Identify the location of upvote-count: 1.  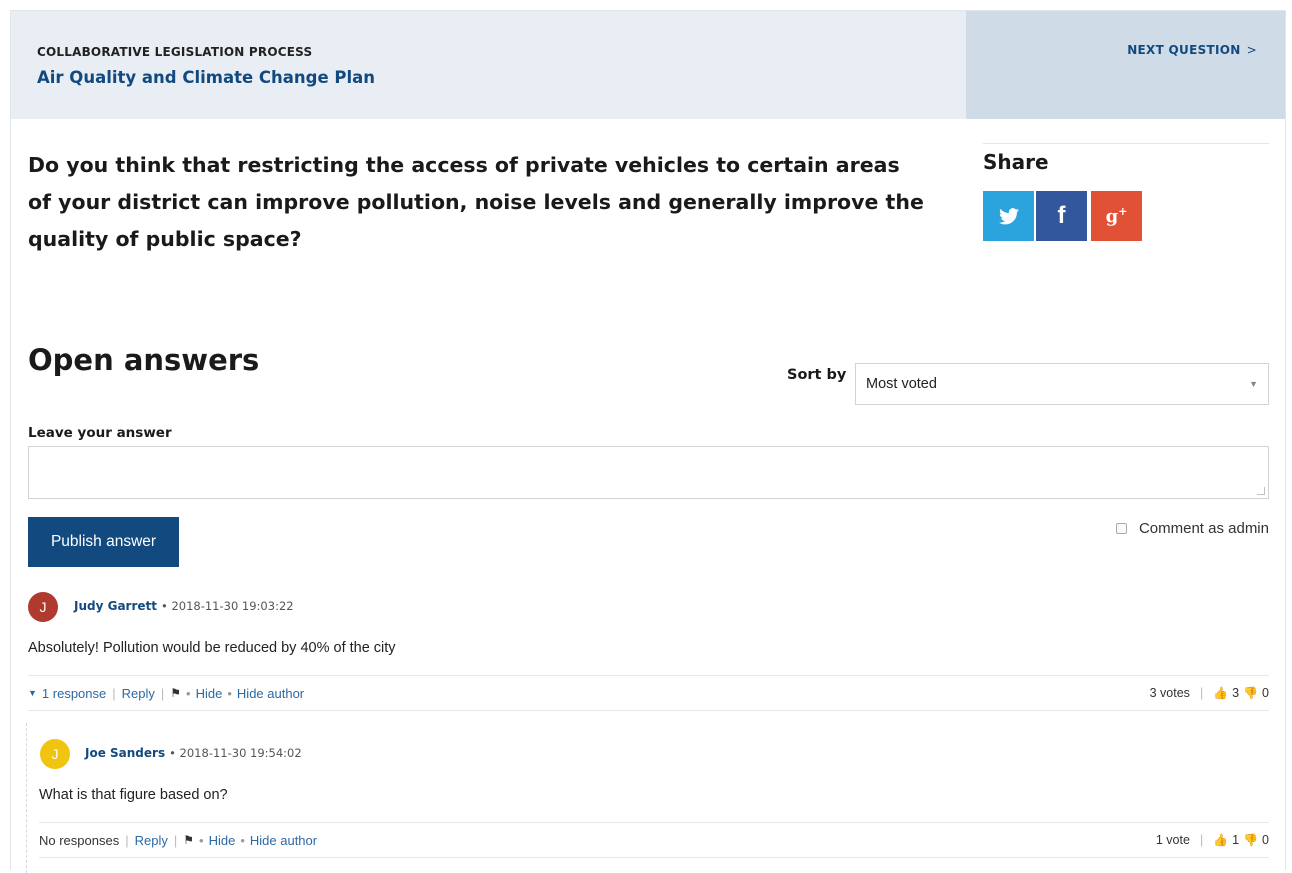
(1236, 840).